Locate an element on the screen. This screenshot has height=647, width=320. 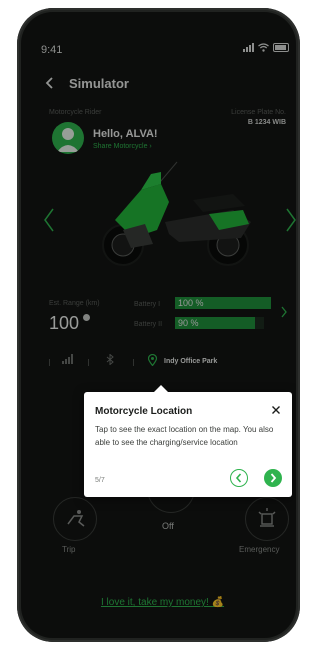
status-time: 9:41 is located at coordinates (52, 50).